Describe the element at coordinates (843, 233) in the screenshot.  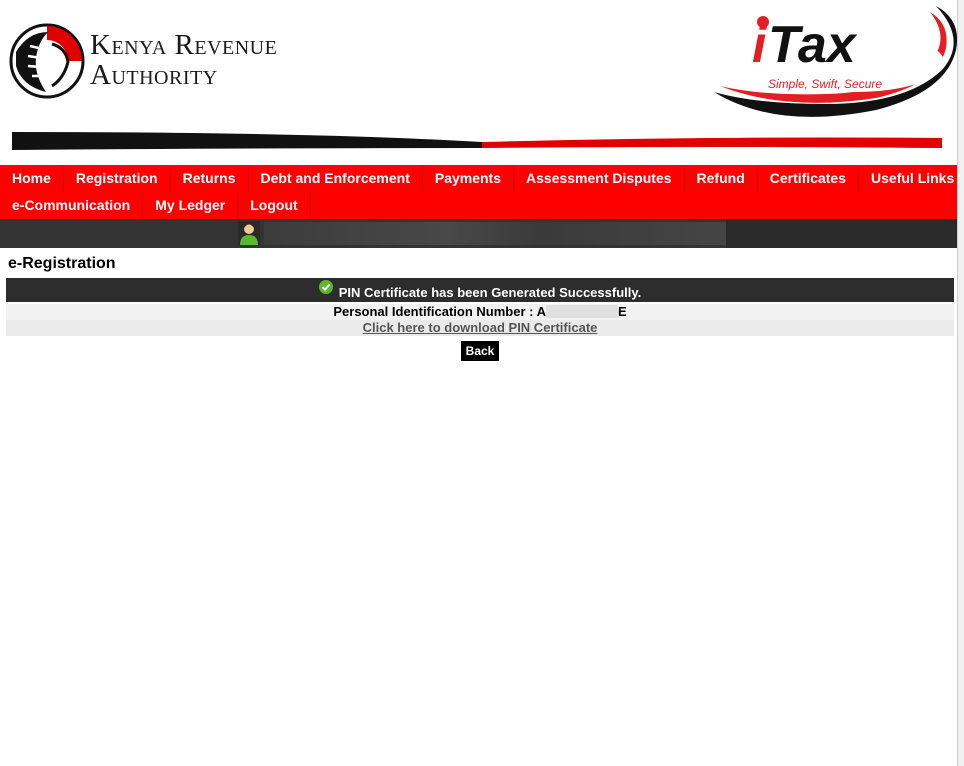
I see `user-info-bar-right` at that location.